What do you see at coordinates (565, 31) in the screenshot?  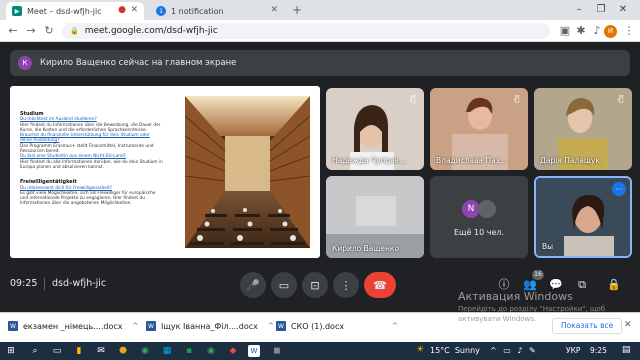 I see `camera-indicator-icon: ▣` at bounding box center [565, 31].